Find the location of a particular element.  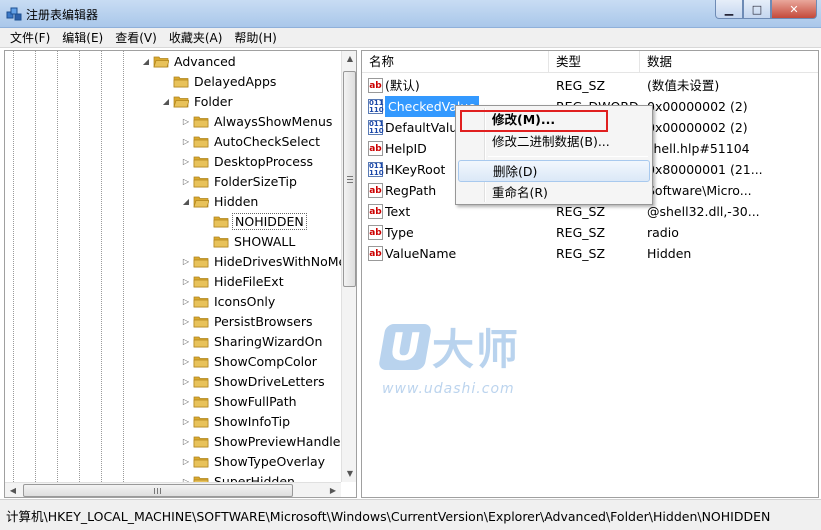

tree-node: ▷ PersistBrowsers is located at coordinates (248, 321).